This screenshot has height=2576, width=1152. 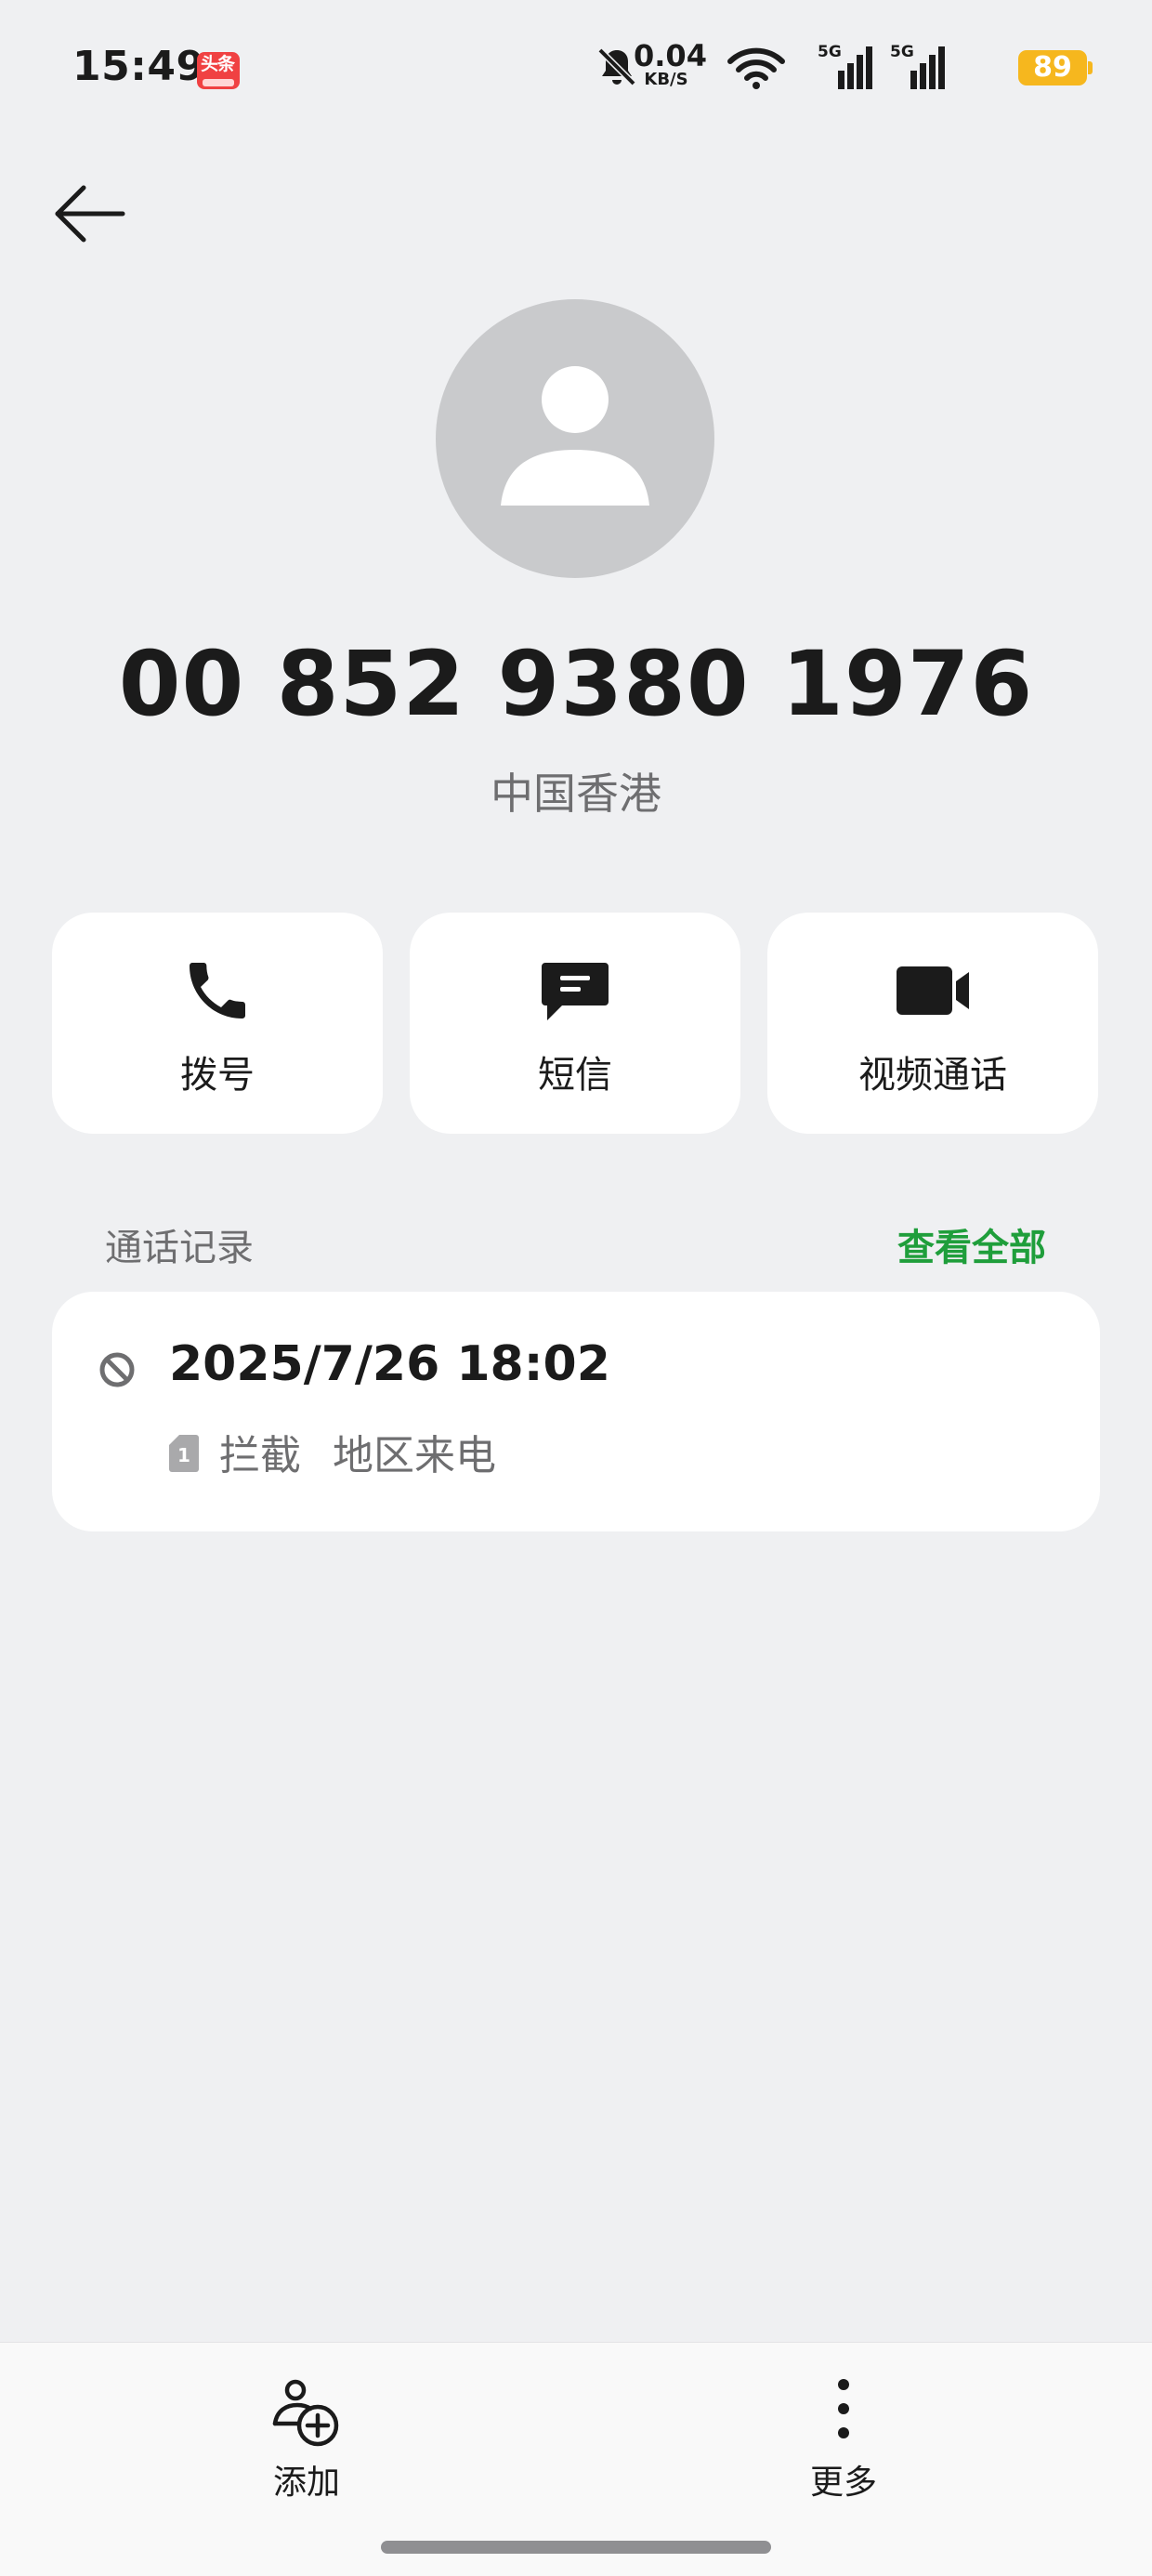 I want to click on cell-signal-2-icon: 5G, so click(x=919, y=67).